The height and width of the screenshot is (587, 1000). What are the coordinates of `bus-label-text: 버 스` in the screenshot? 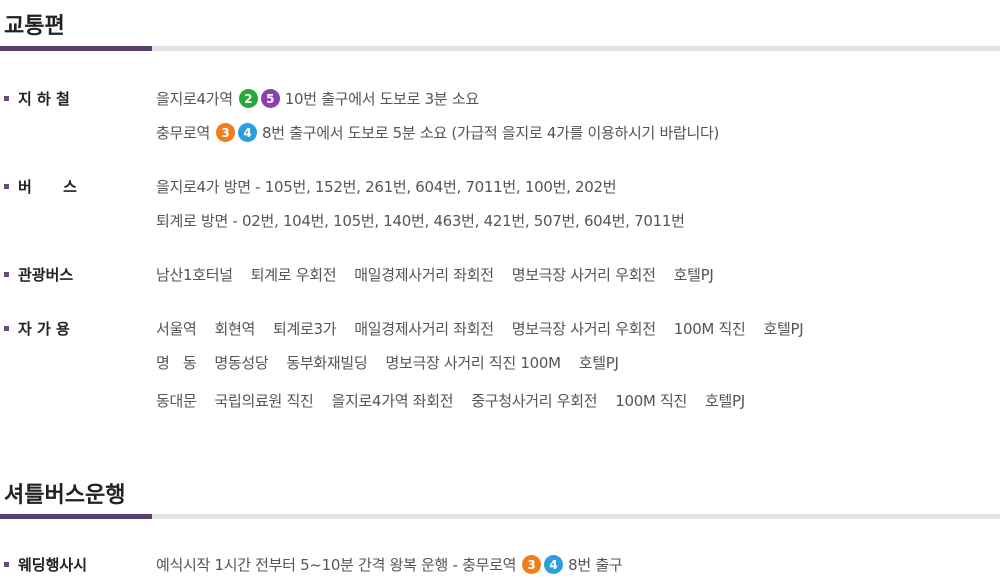 It's located at (47, 187).